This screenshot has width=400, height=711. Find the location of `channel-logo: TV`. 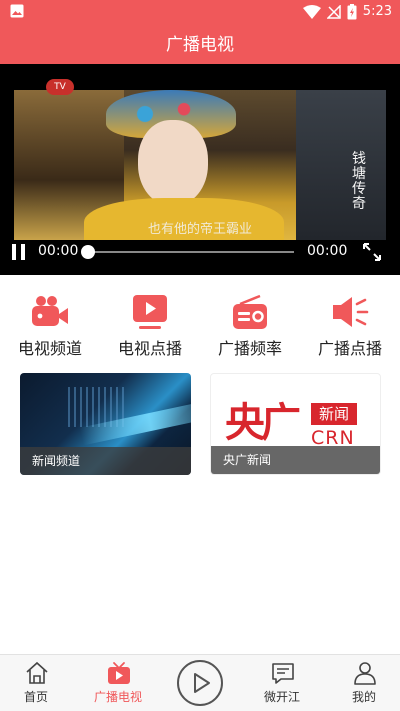

channel-logo: TV is located at coordinates (60, 87).